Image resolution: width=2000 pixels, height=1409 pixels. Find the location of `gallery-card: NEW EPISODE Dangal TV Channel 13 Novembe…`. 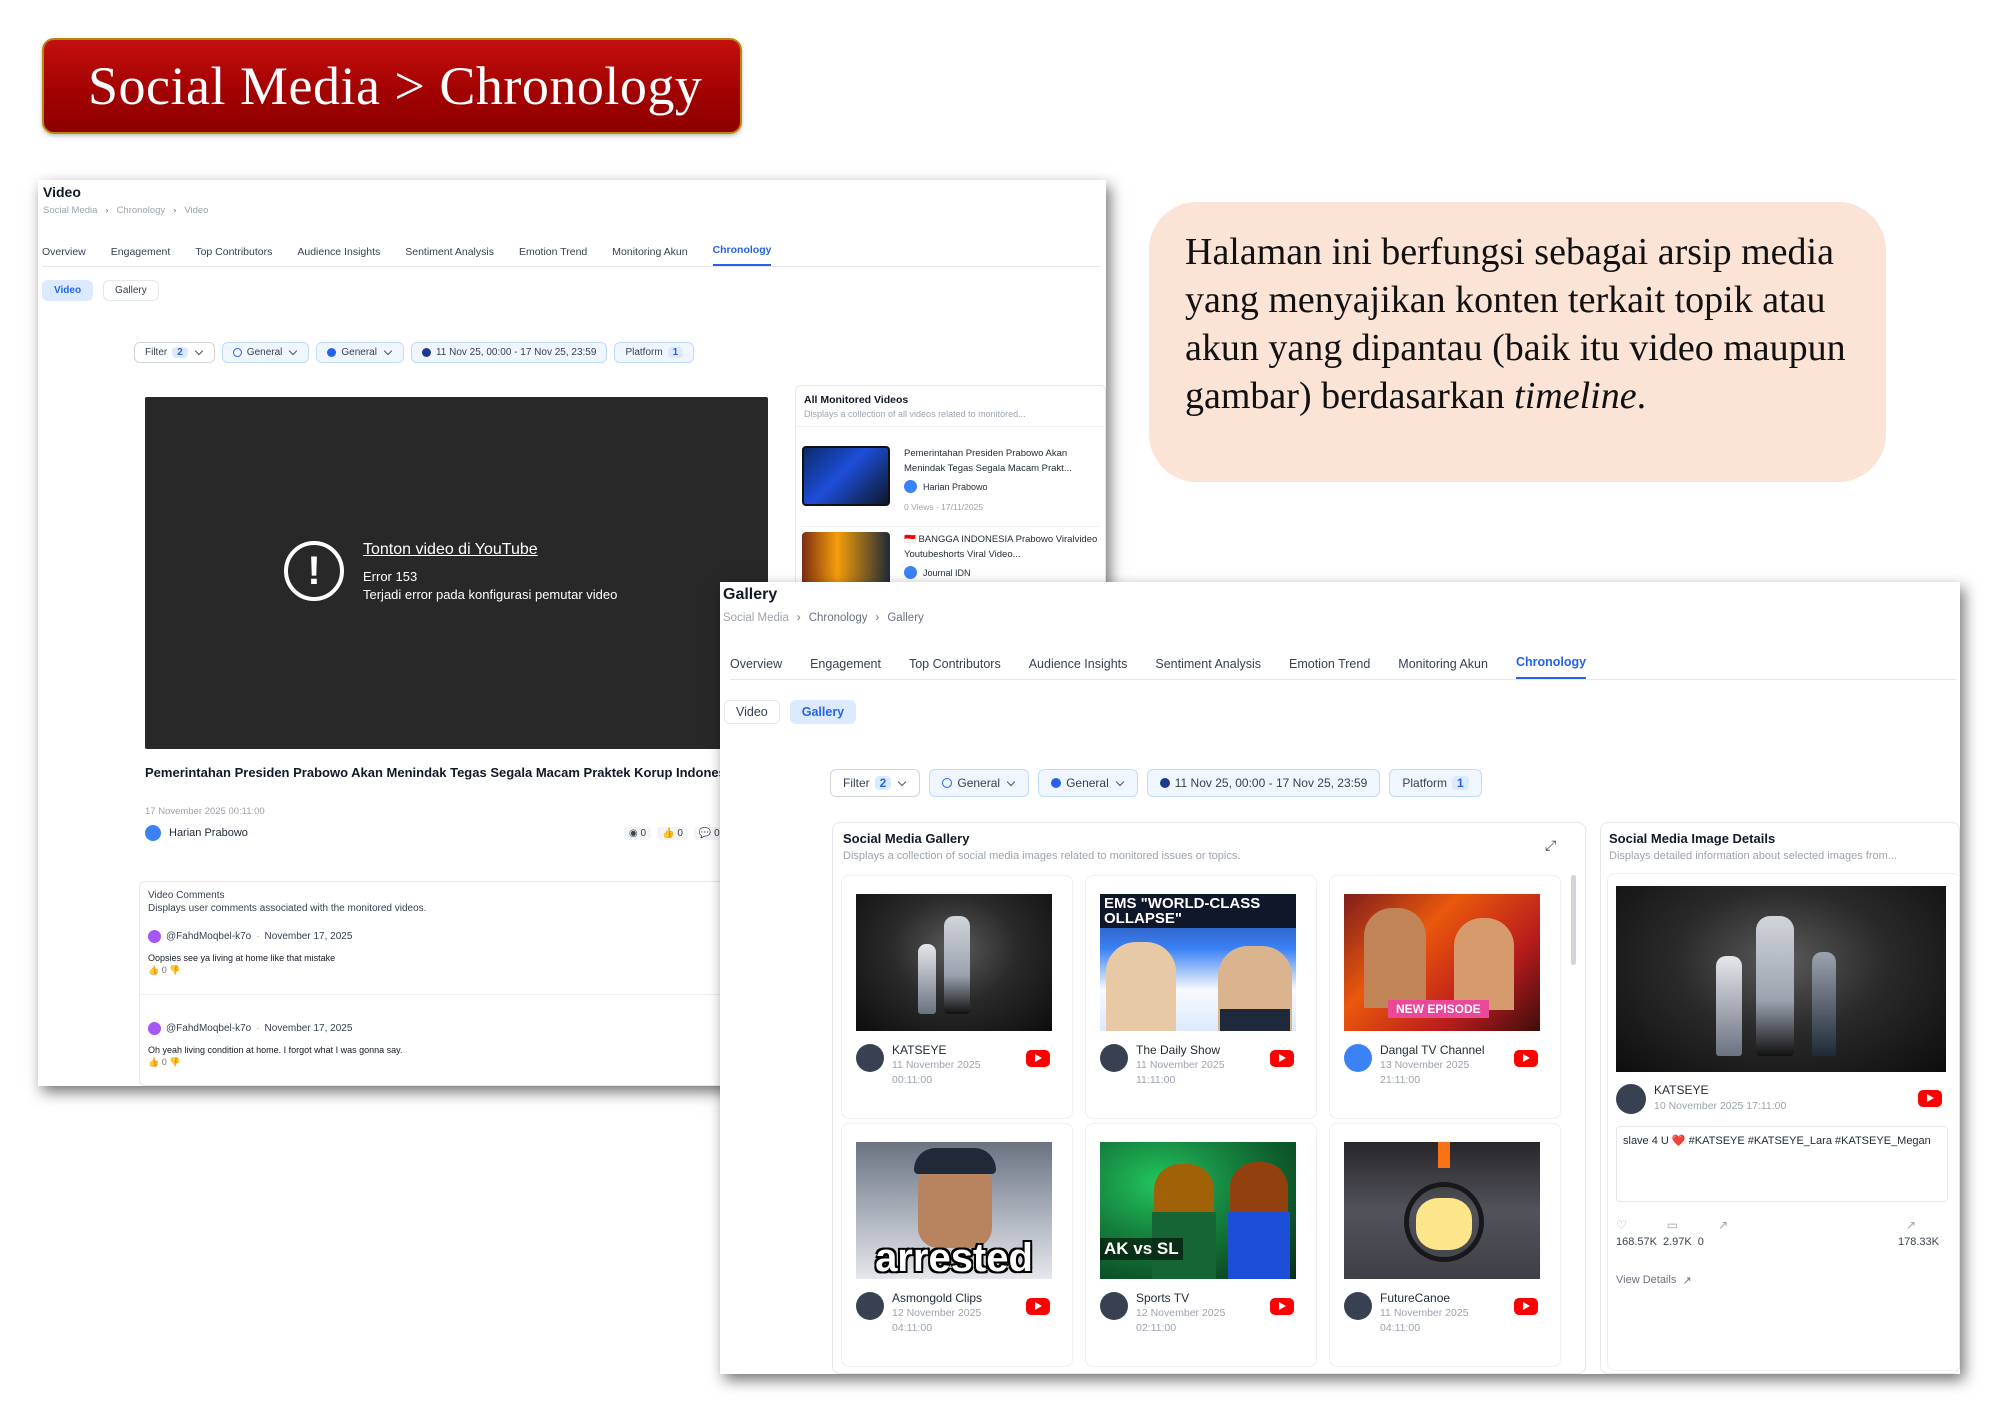

gallery-card: NEW EPISODE Dangal TV Channel 13 Novembe… is located at coordinates (1445, 997).